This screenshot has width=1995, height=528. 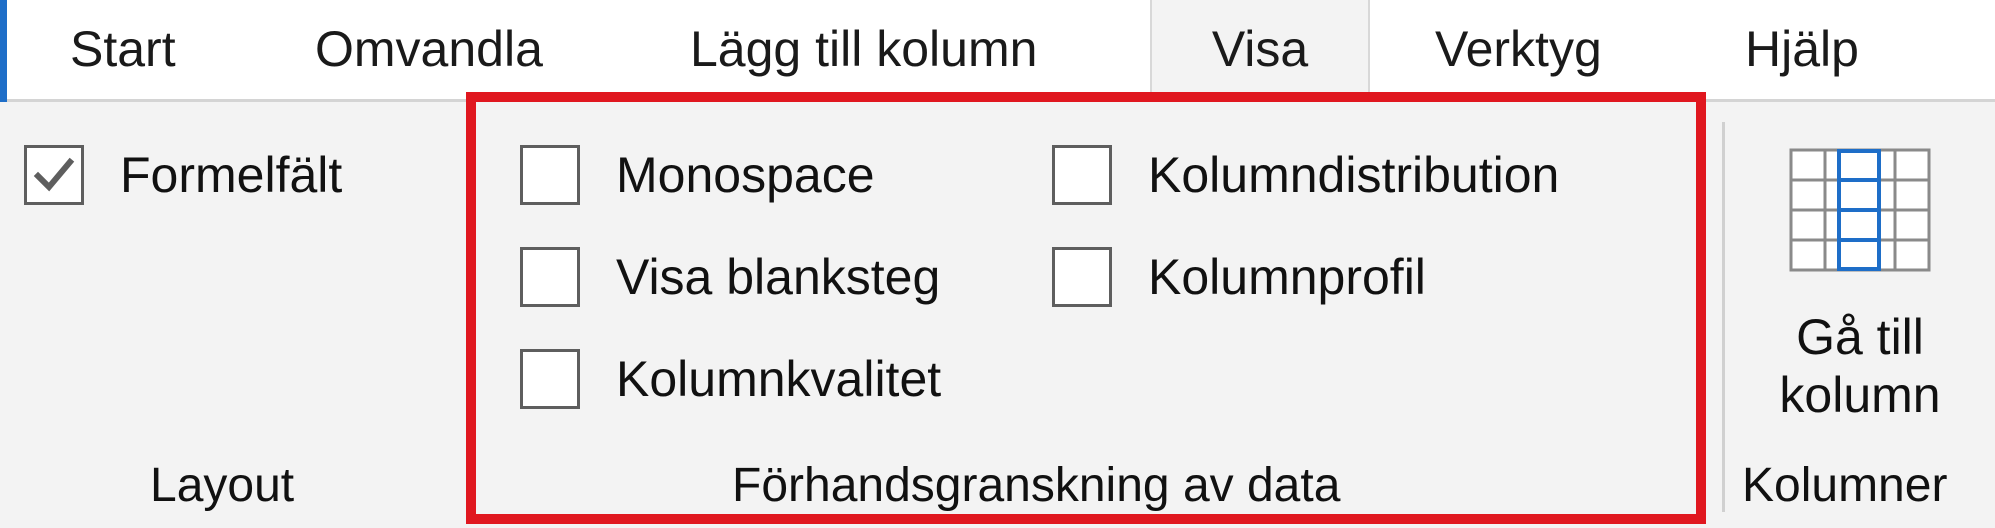 What do you see at coordinates (1802, 49) in the screenshot?
I see `tab-hjalp: Hjälp` at bounding box center [1802, 49].